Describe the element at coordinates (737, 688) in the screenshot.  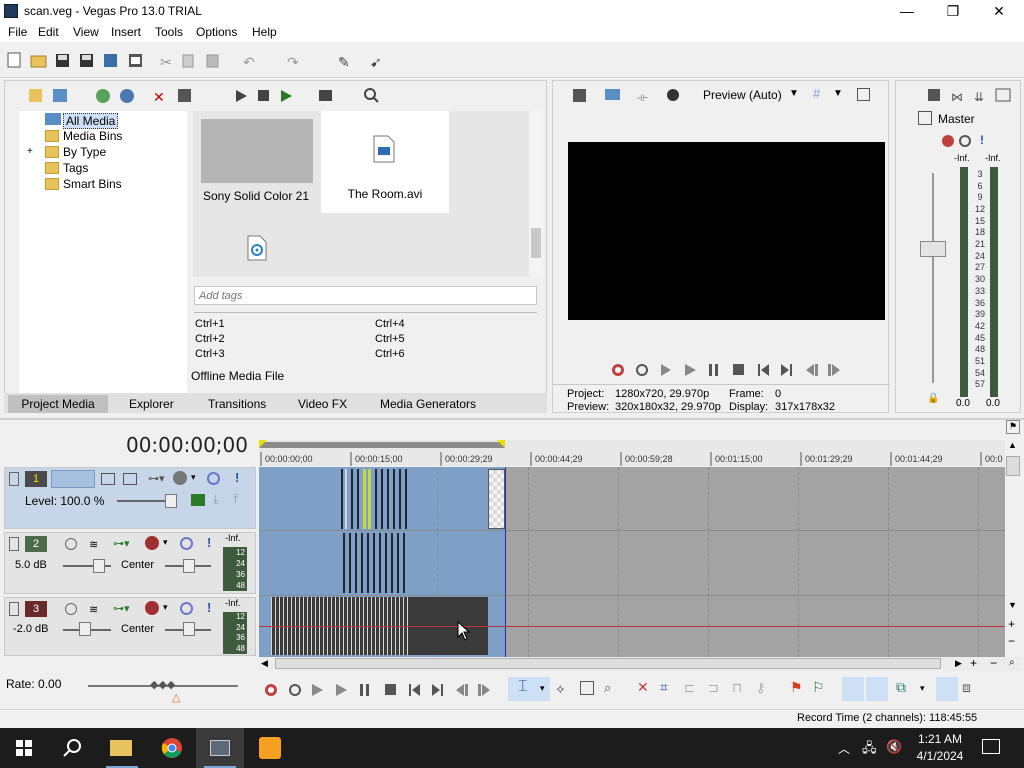
I see `split-icon: ⊓` at that location.